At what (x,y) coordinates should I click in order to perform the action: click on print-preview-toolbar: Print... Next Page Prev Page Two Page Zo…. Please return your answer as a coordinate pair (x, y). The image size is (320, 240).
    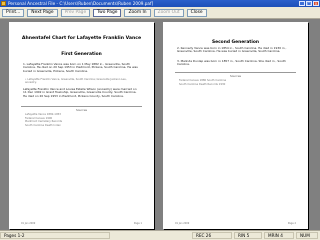
    Looking at the image, I should click on (160, 13).